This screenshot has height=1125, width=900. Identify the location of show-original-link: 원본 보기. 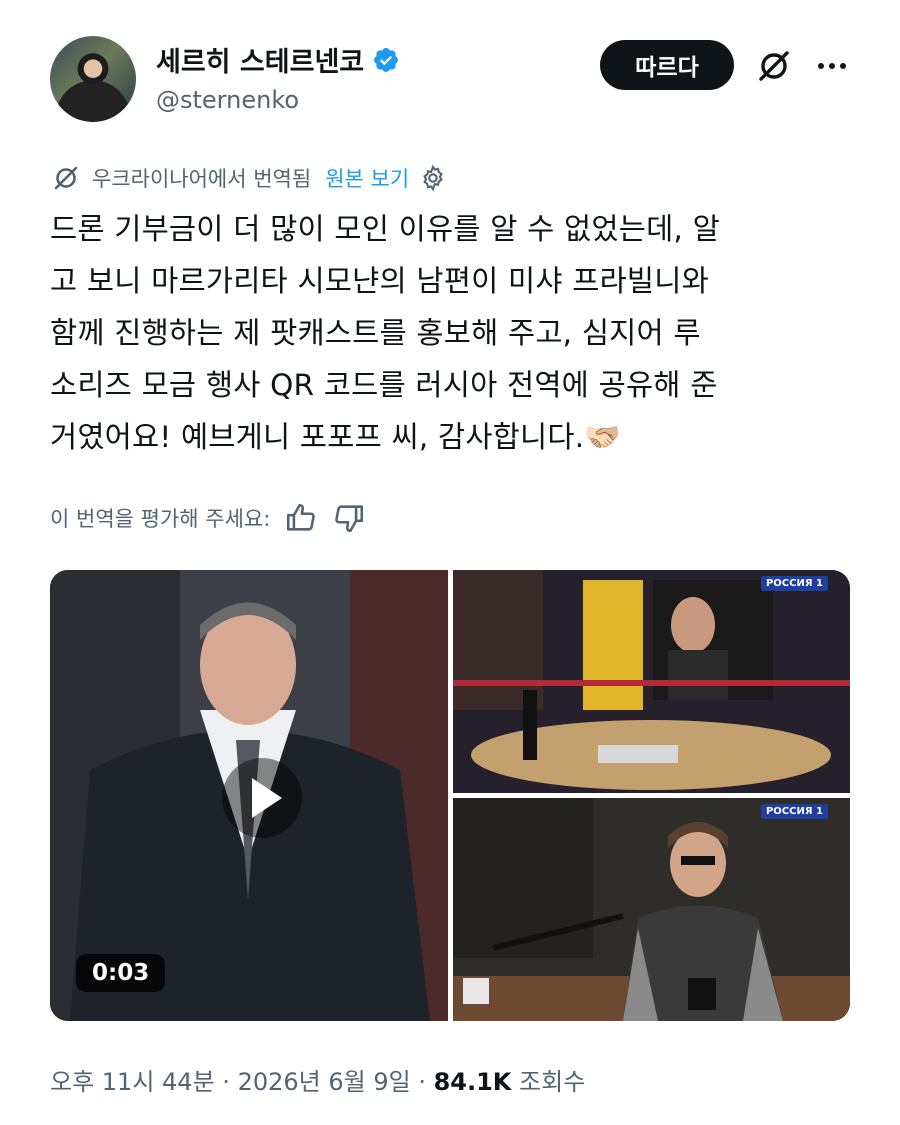
(367, 178).